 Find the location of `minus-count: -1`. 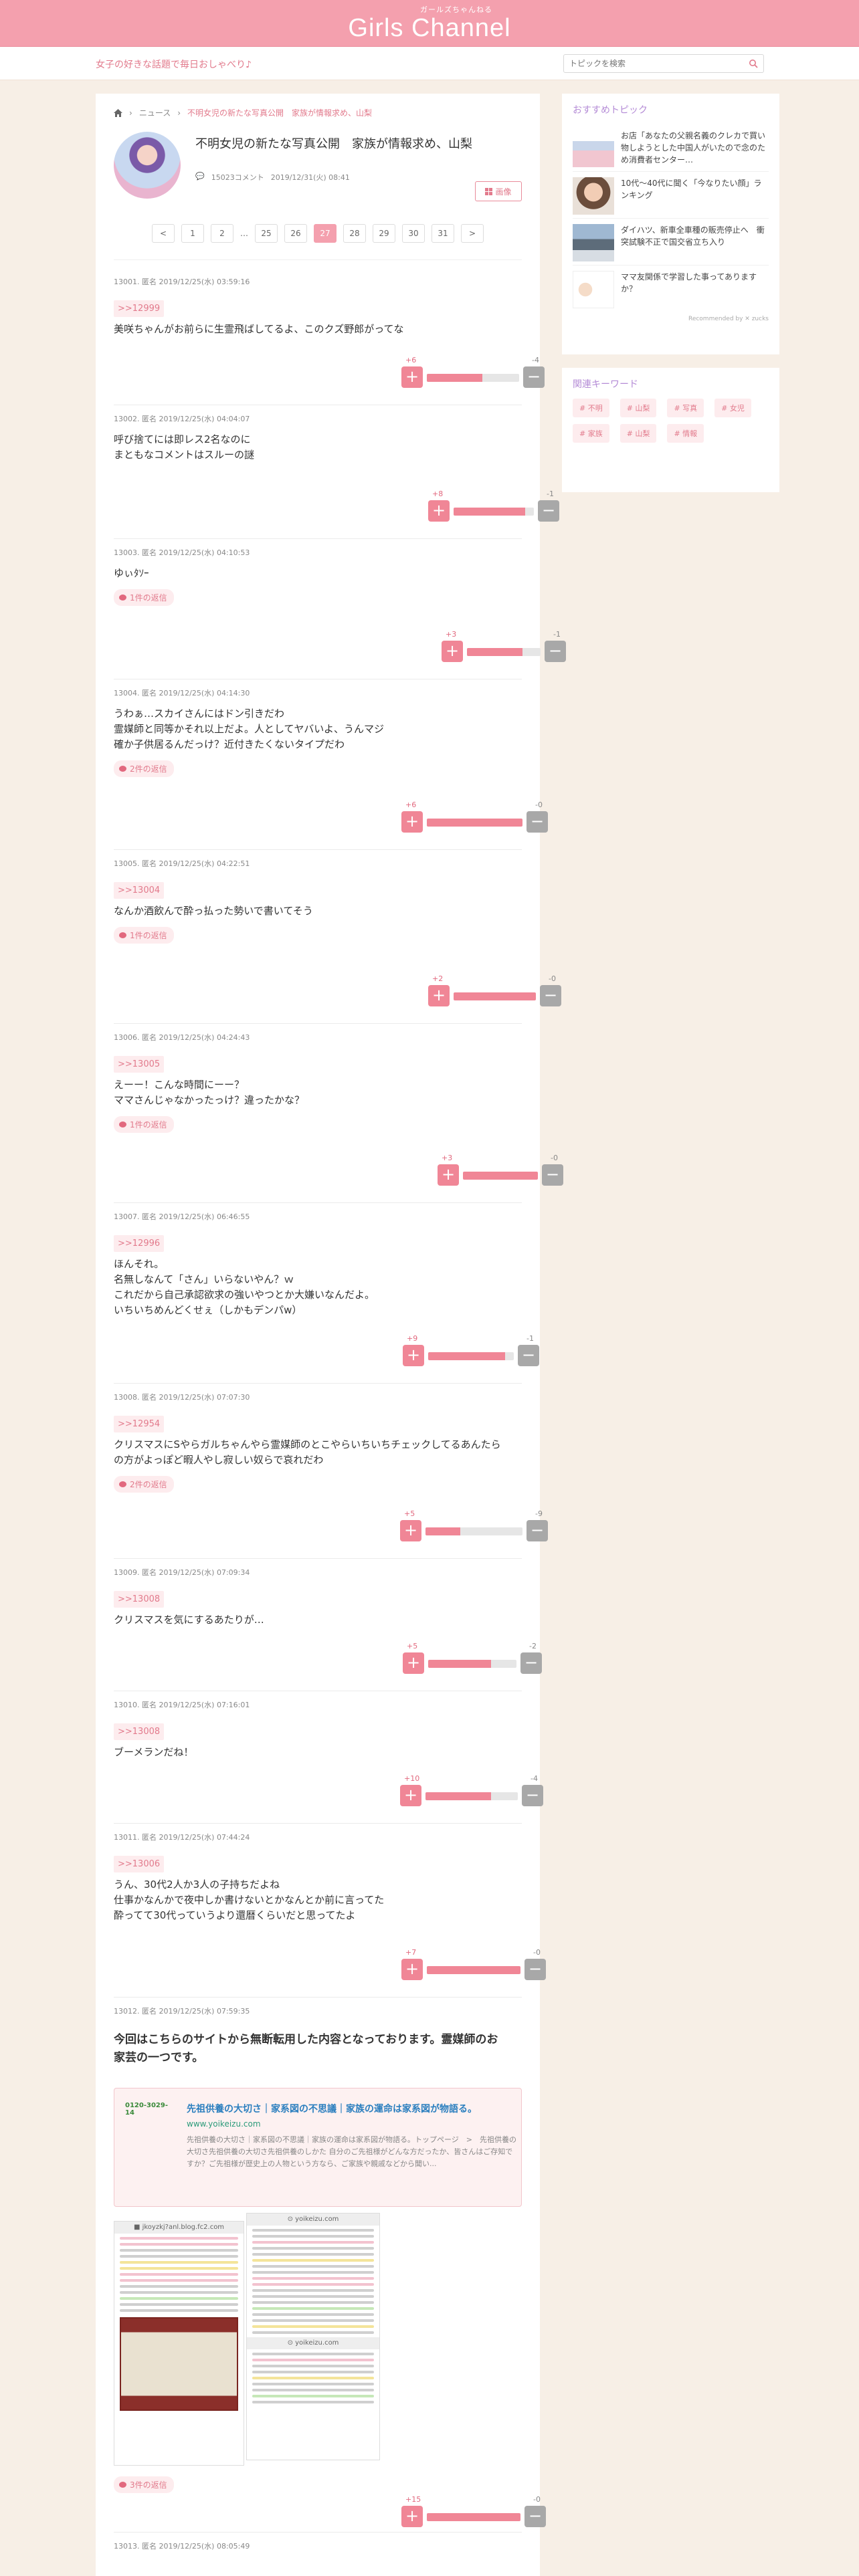

minus-count: -1 is located at coordinates (530, 1338).